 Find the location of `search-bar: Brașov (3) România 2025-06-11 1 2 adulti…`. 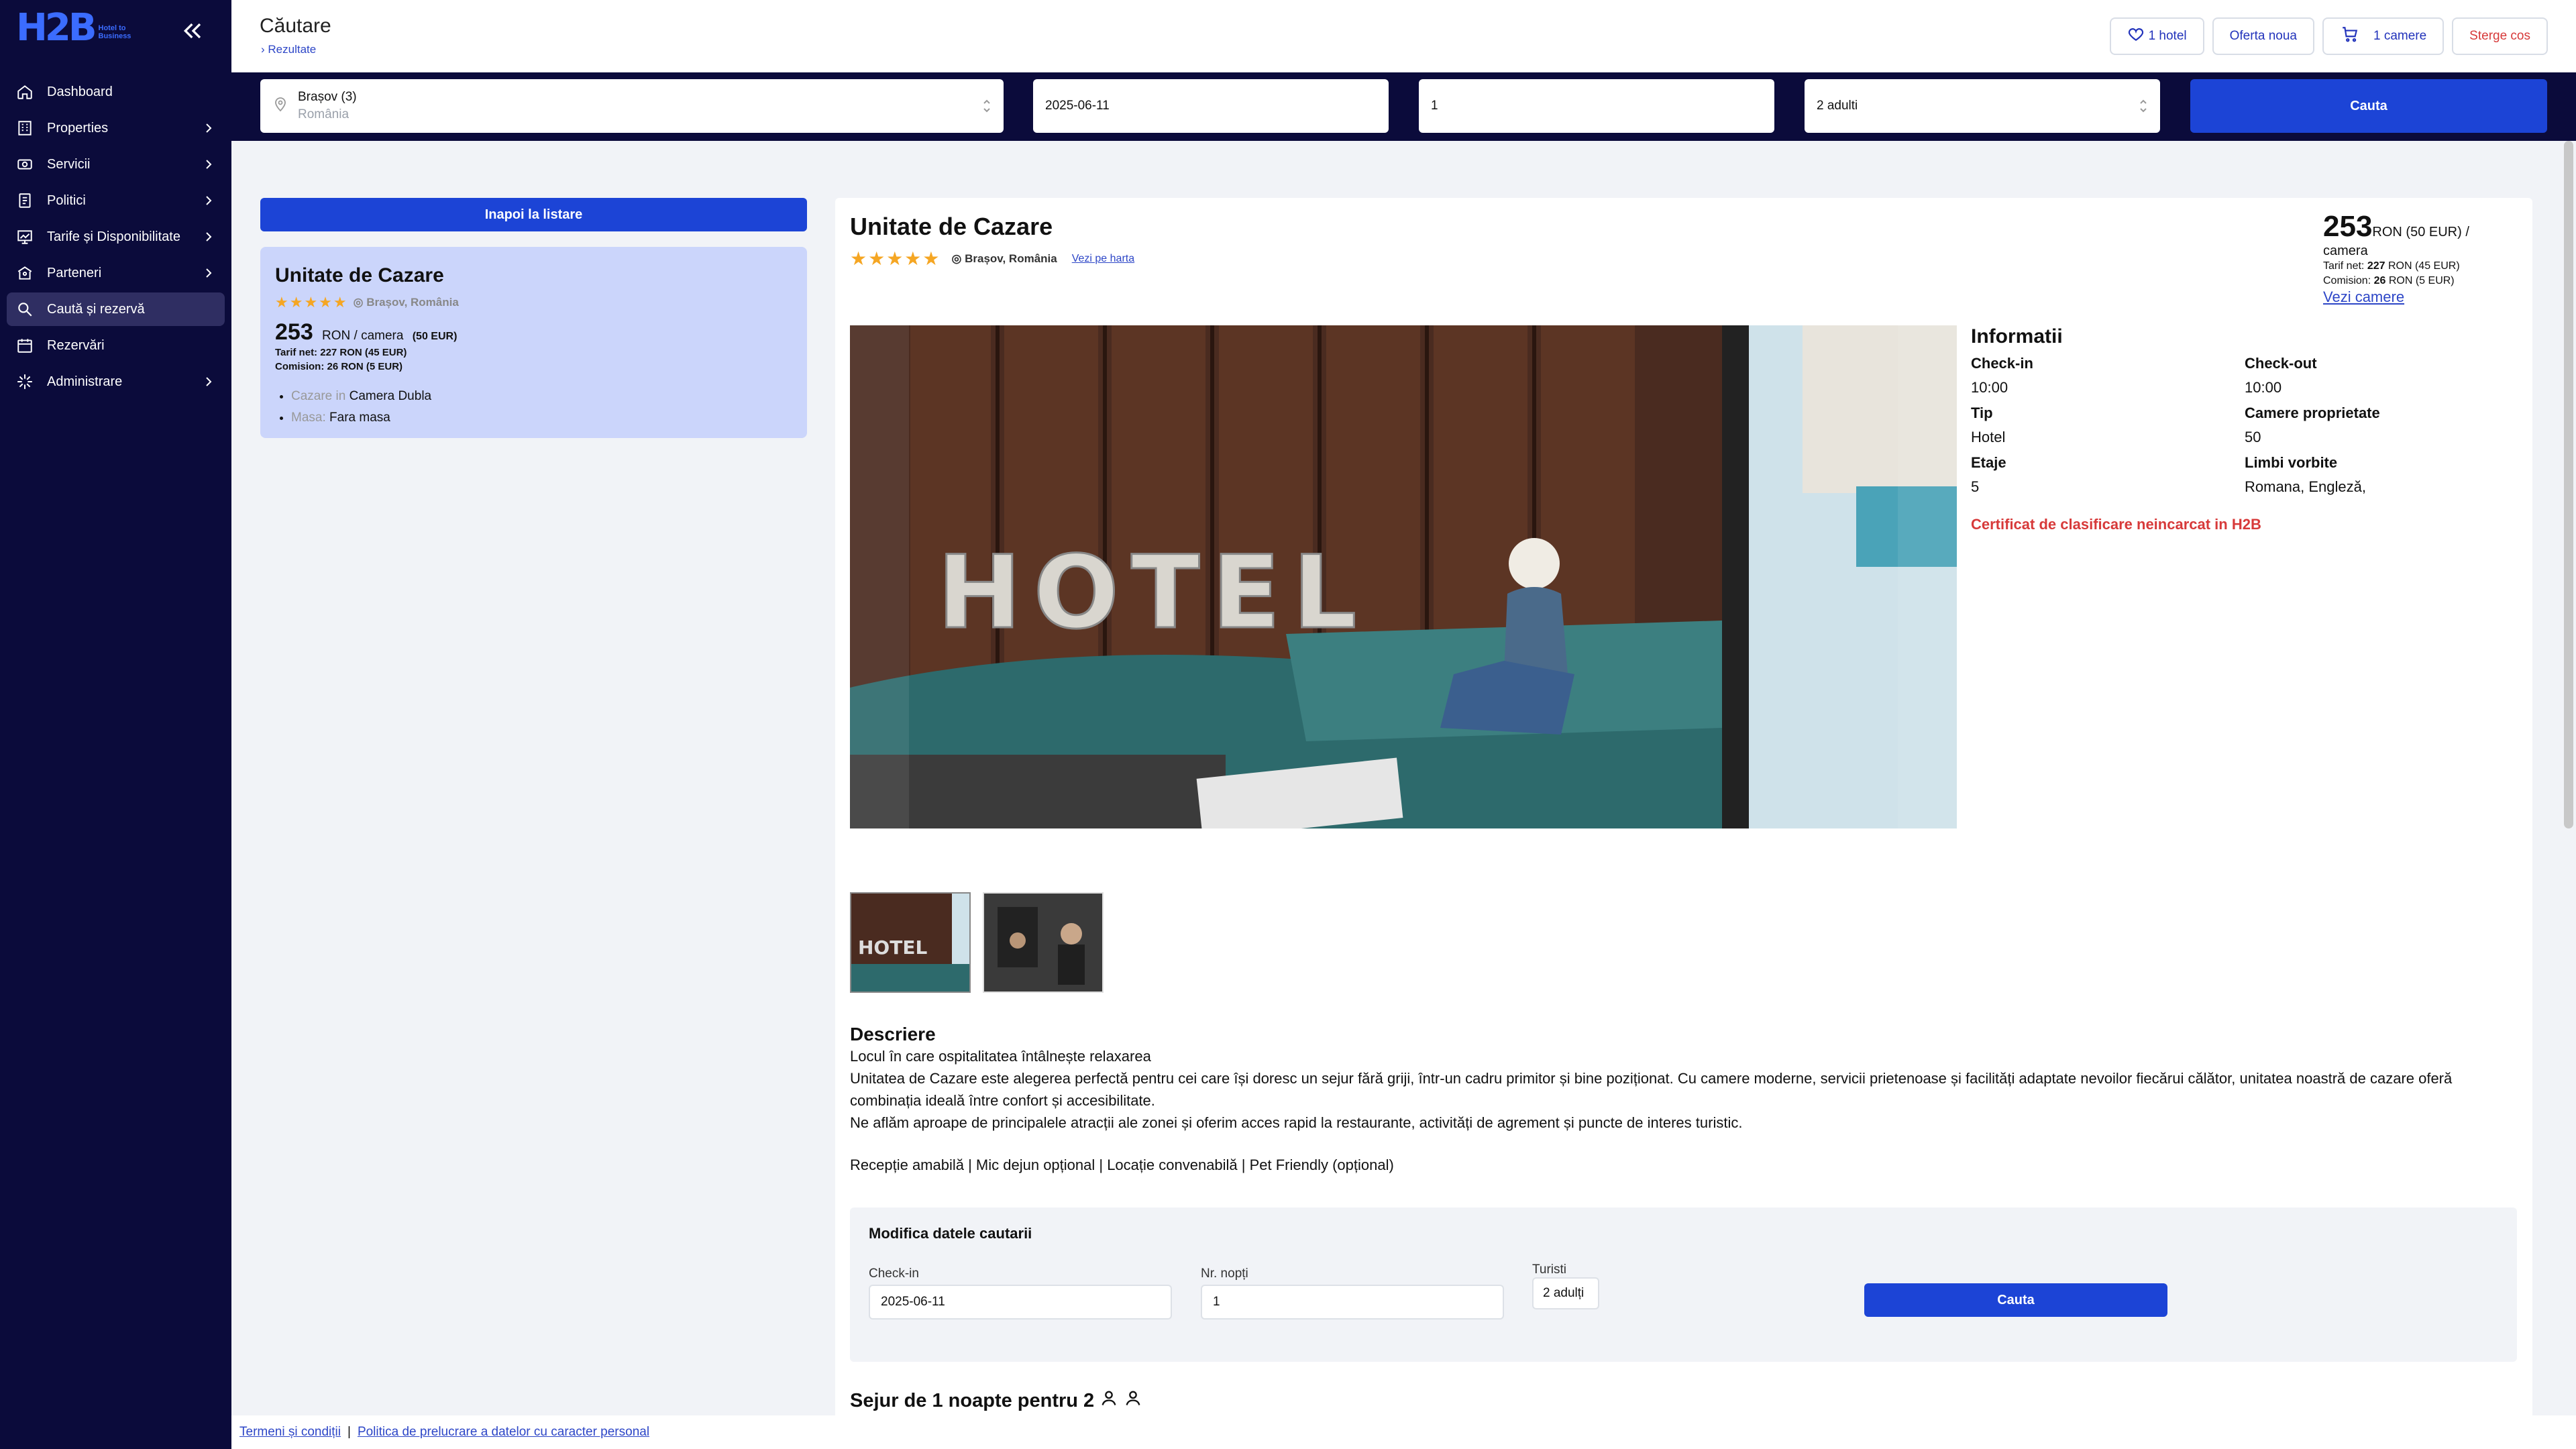

search-bar: Brașov (3) România 2025-06-11 1 2 adulti… is located at coordinates (1403, 106).